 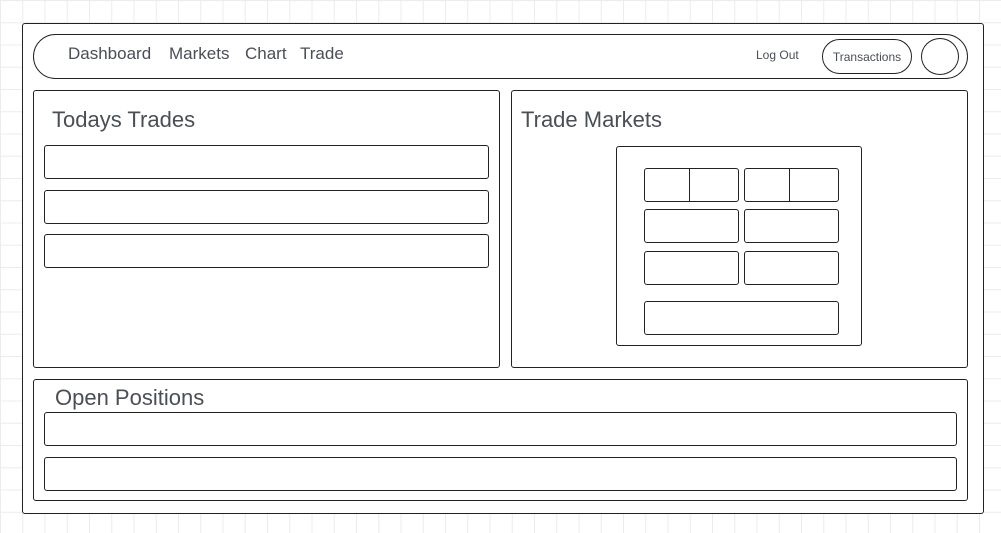 I want to click on avatar, so click(x=940, y=56).